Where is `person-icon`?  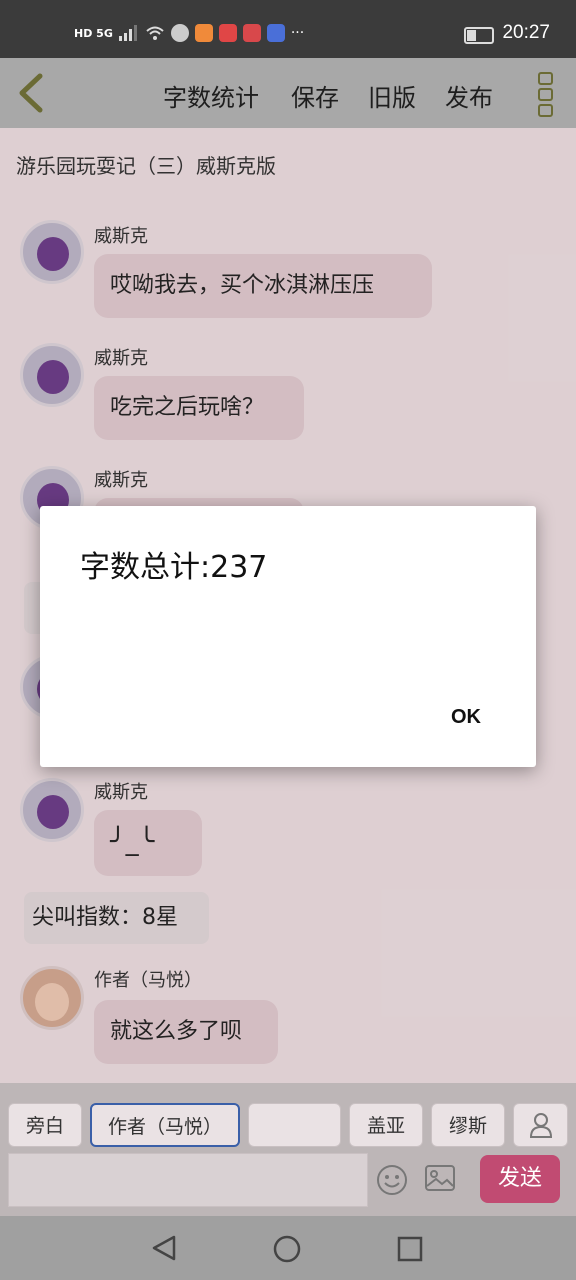 person-icon is located at coordinates (540, 1125).